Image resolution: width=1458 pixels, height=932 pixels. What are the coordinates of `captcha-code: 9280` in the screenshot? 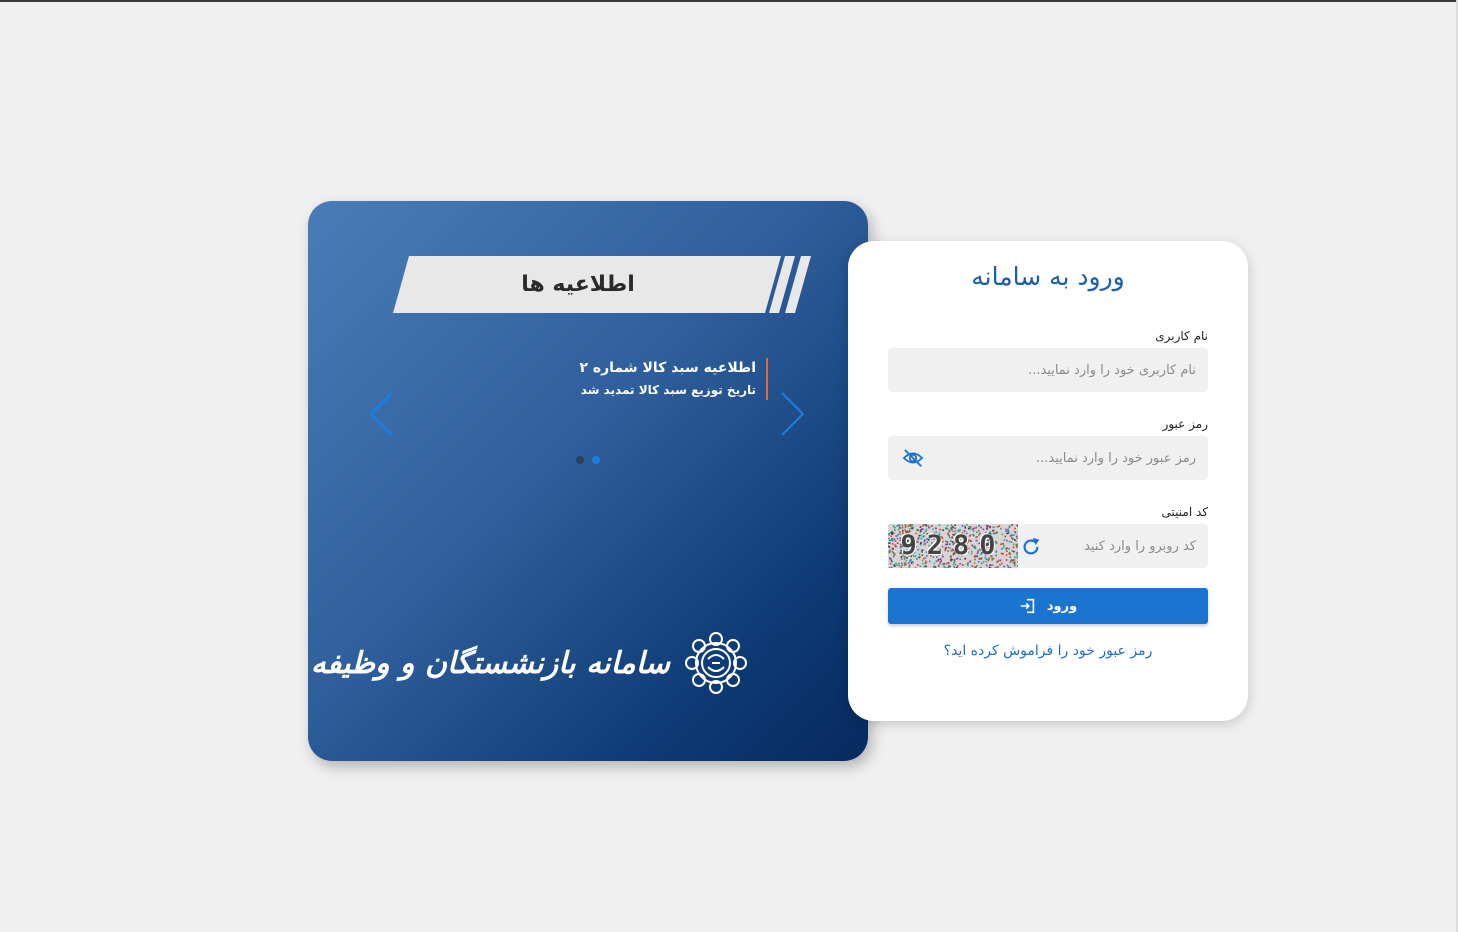 It's located at (953, 545).